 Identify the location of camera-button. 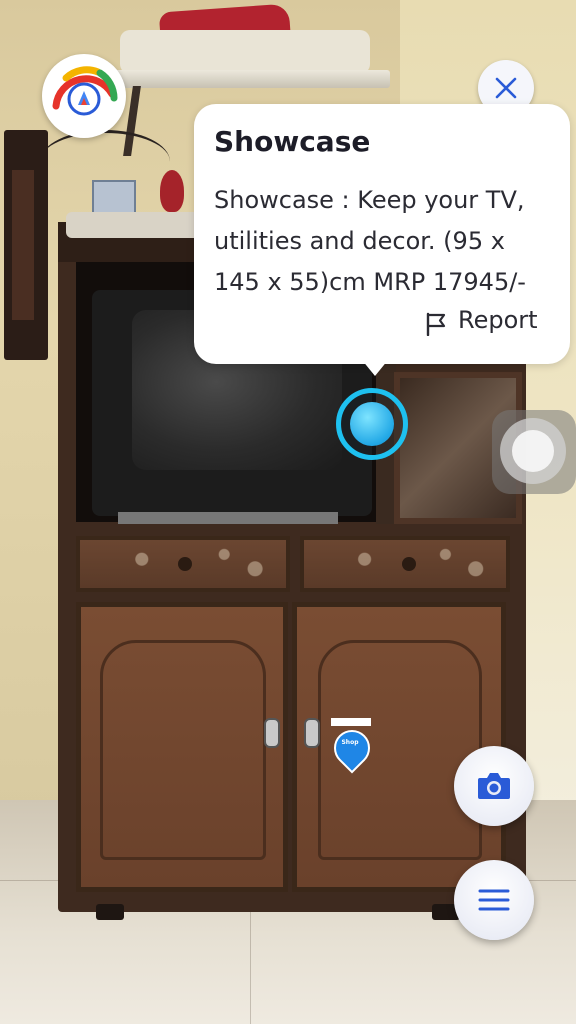
(494, 786).